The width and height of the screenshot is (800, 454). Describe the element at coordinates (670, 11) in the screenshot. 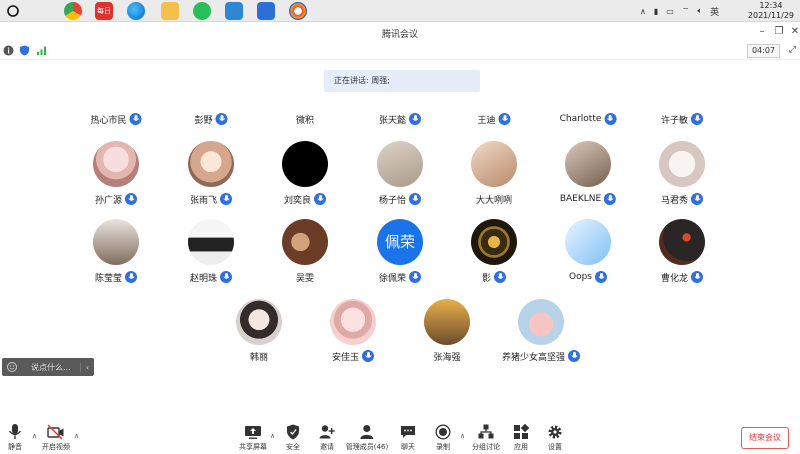

I see `battery-icon: ▭` at that location.